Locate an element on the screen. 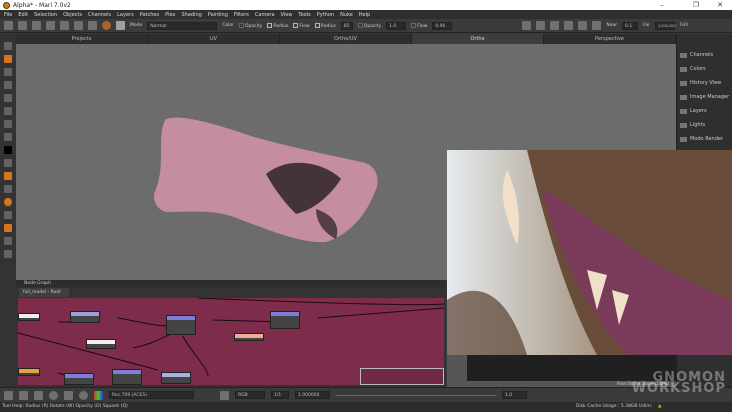 The height and width of the screenshot is (412, 732). menu-tools: Tools is located at coordinates (304, 15).